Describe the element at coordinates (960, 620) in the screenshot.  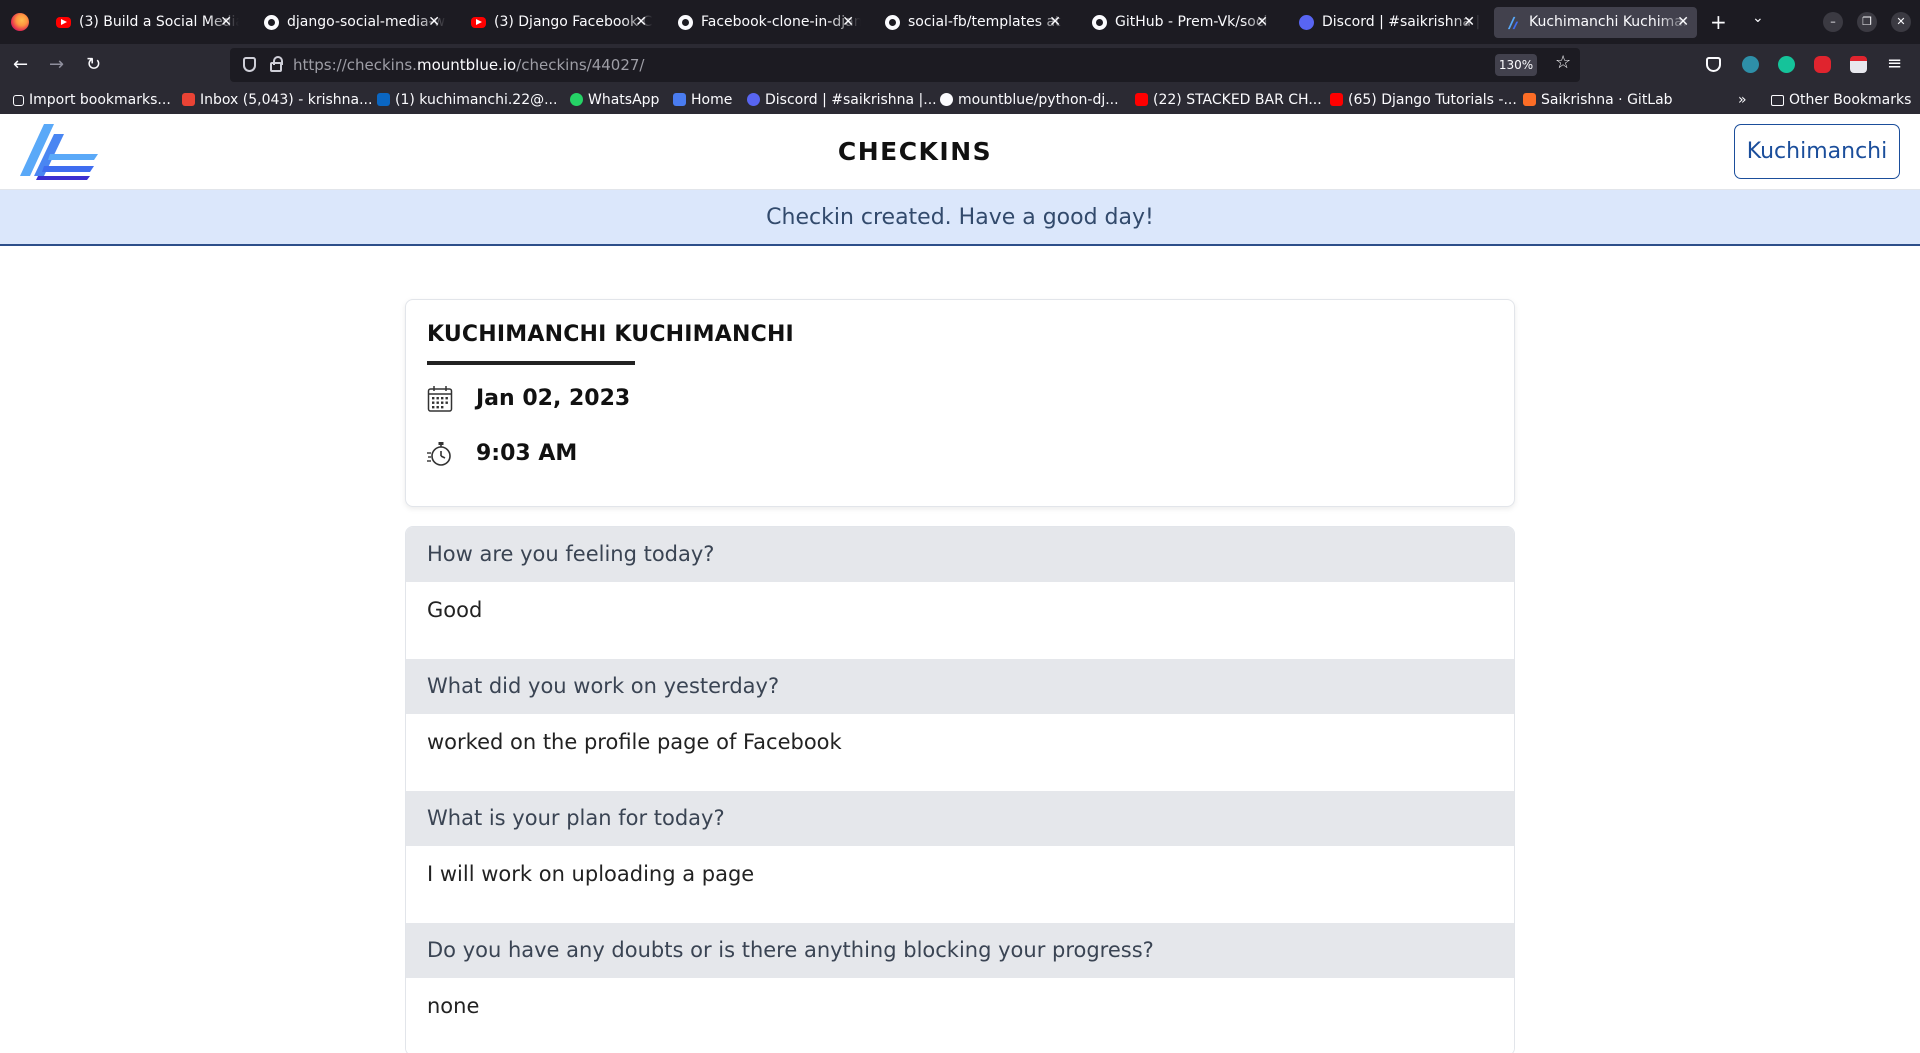
I see `answer-text: Good` at that location.